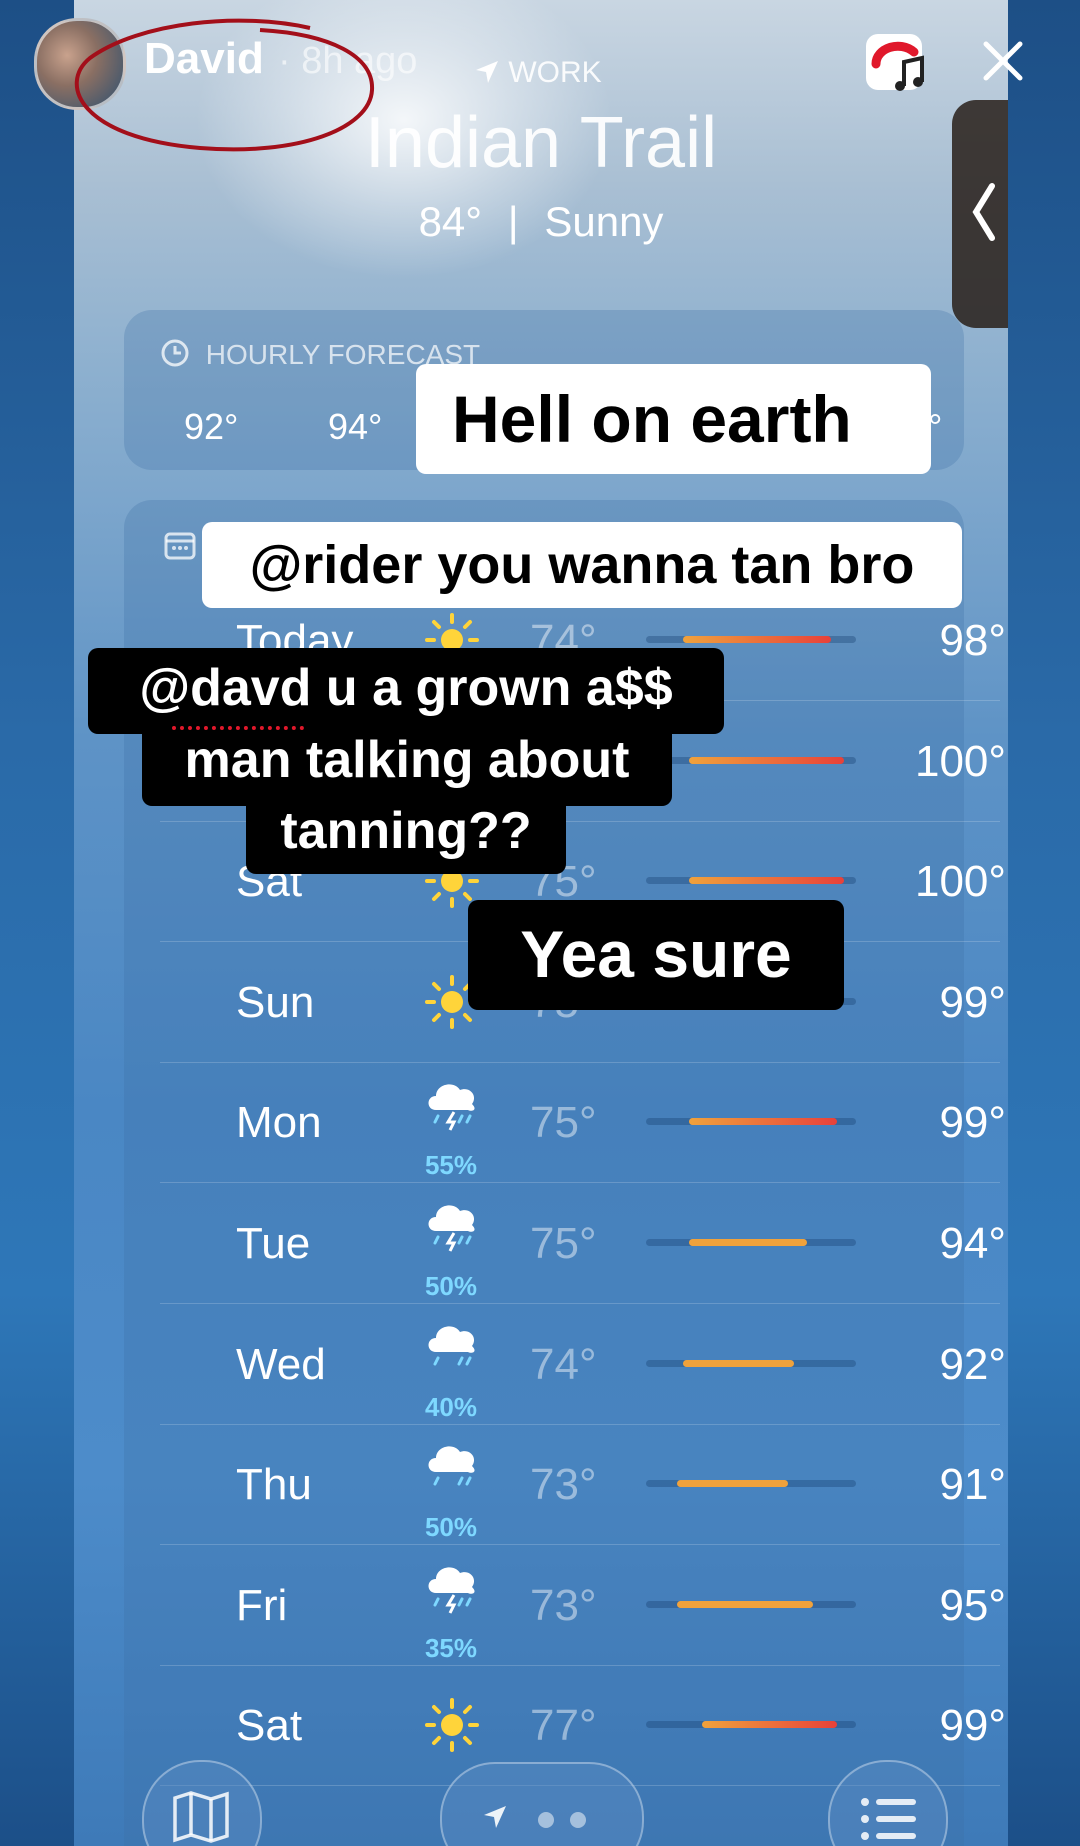  What do you see at coordinates (451, 1406) in the screenshot?
I see `precip-chance: 40%` at bounding box center [451, 1406].